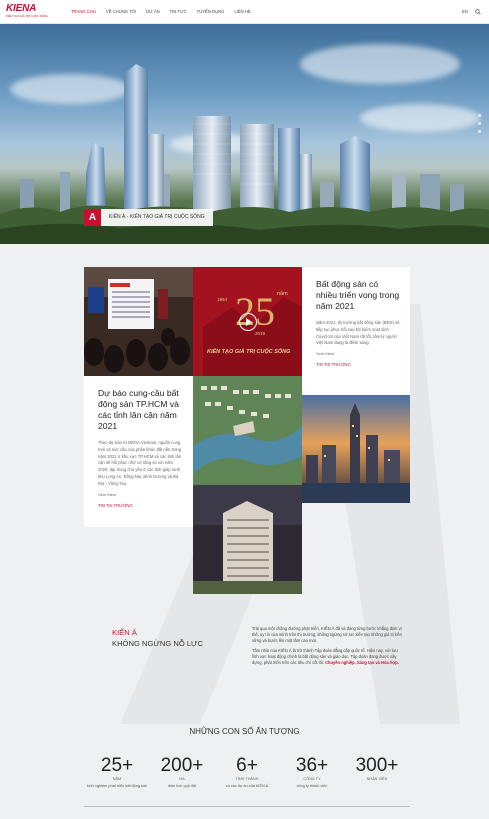  I want to click on hero-slider-dots, so click(479, 123).